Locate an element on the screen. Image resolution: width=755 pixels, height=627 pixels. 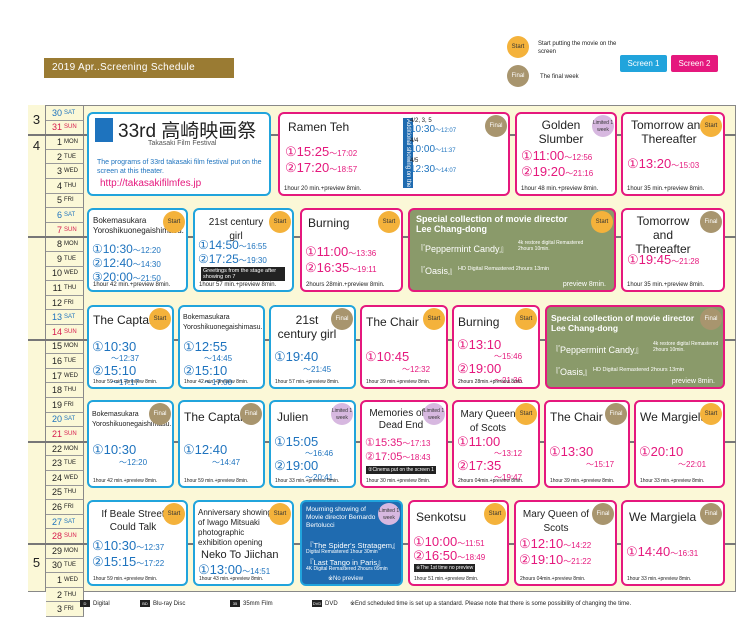
dvd-icon: DVD is located at coordinates (317, 603).